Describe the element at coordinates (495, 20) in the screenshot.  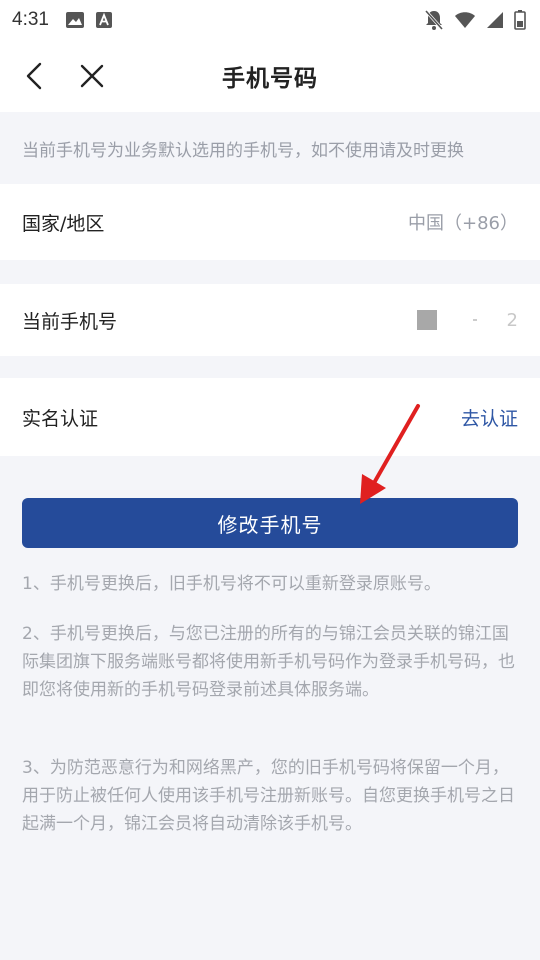
I see `cell-signal-icon` at that location.